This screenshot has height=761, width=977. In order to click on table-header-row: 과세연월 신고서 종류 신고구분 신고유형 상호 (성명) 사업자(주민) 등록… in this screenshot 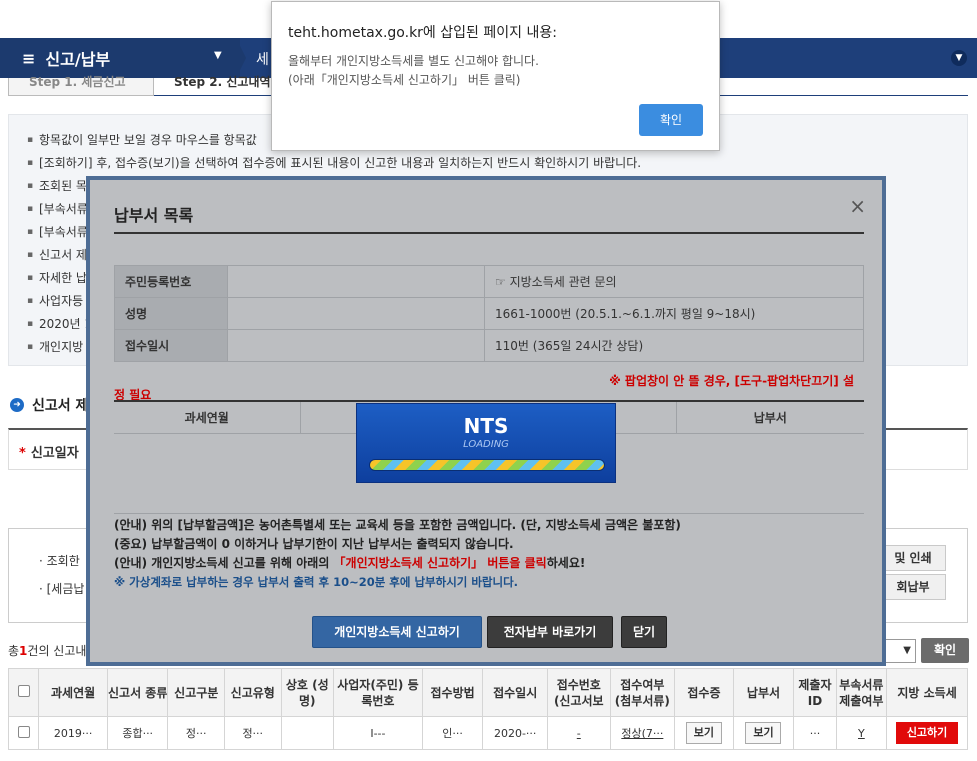, I will do `click(487, 692)`.